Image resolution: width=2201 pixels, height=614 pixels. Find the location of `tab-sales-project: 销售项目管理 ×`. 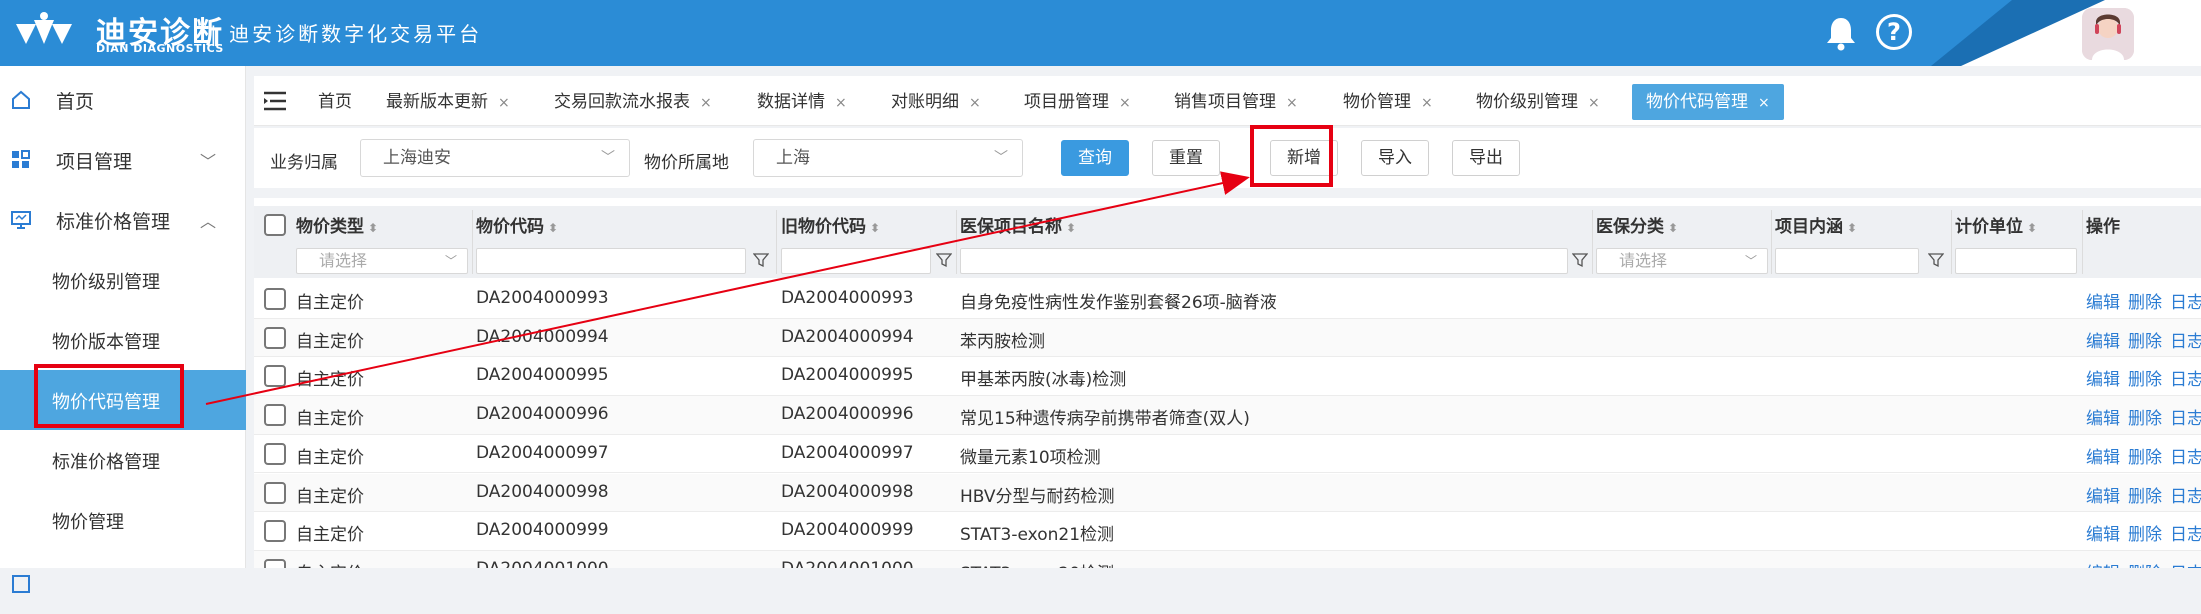

tab-sales-project: 销售项目管理 × is located at coordinates (1236, 102).